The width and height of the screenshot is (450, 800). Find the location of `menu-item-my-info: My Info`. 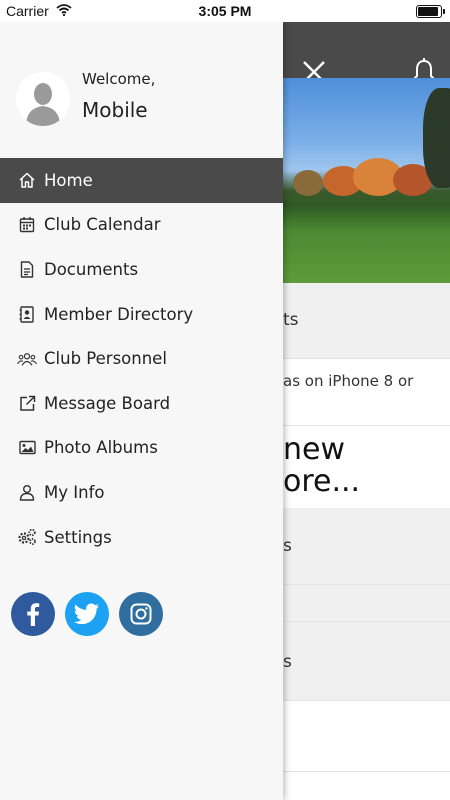

menu-item-my-info: My Info is located at coordinates (141, 492).